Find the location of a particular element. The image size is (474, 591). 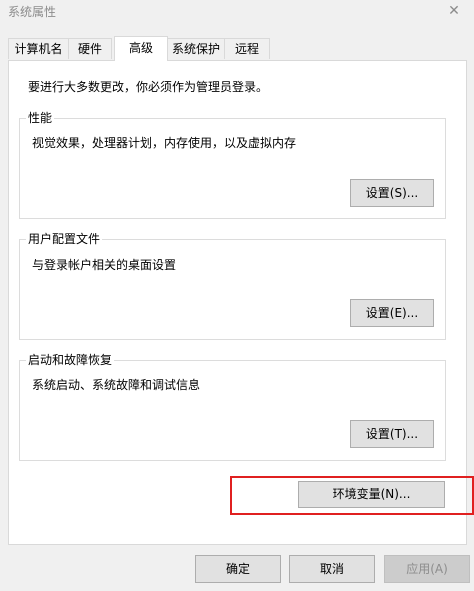

startup-recovery-group-title: 启动和故障恢复 is located at coordinates (70, 360).